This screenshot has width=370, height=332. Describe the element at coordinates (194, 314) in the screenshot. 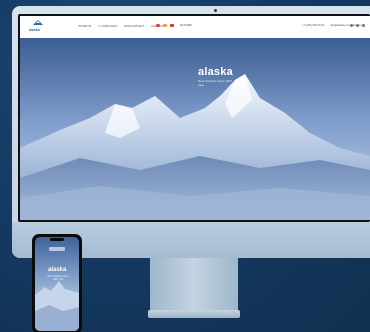

I see `monitor-foot` at that location.